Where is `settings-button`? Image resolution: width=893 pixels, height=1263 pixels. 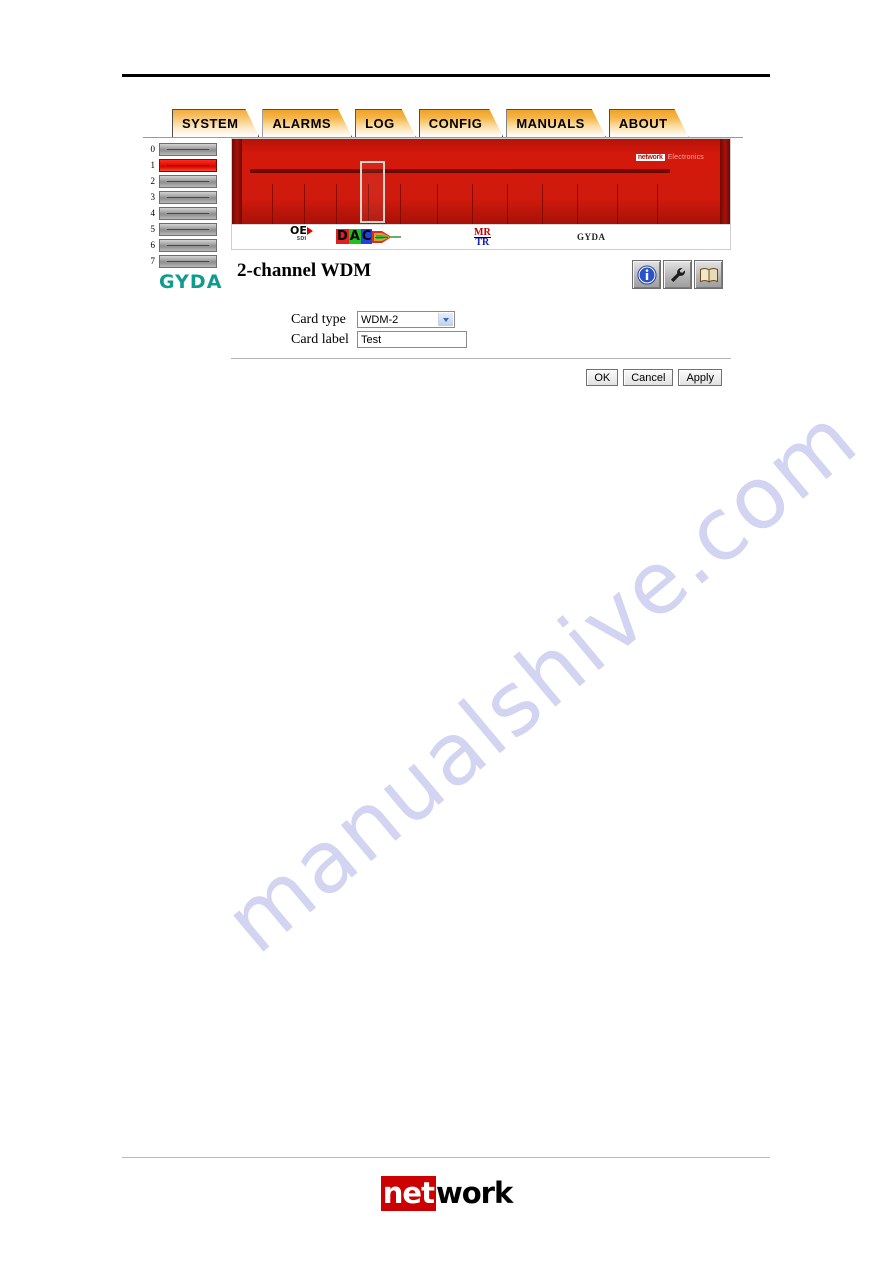
settings-button is located at coordinates (677, 274).